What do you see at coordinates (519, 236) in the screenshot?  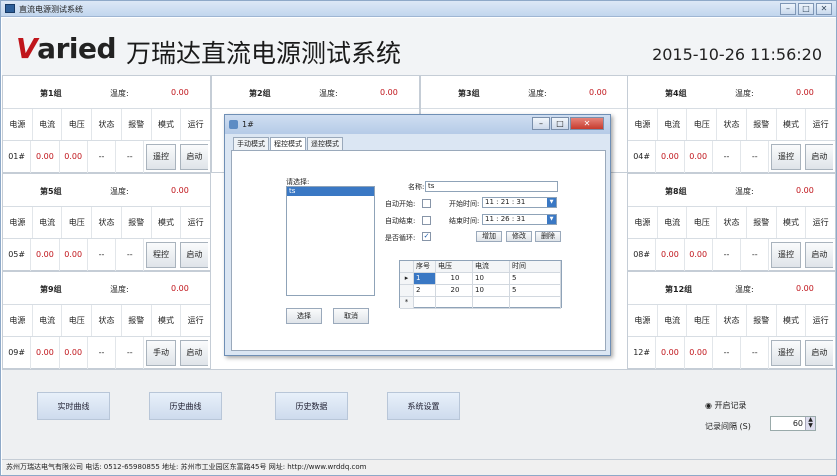 I see `edit-button: 修改` at bounding box center [519, 236].